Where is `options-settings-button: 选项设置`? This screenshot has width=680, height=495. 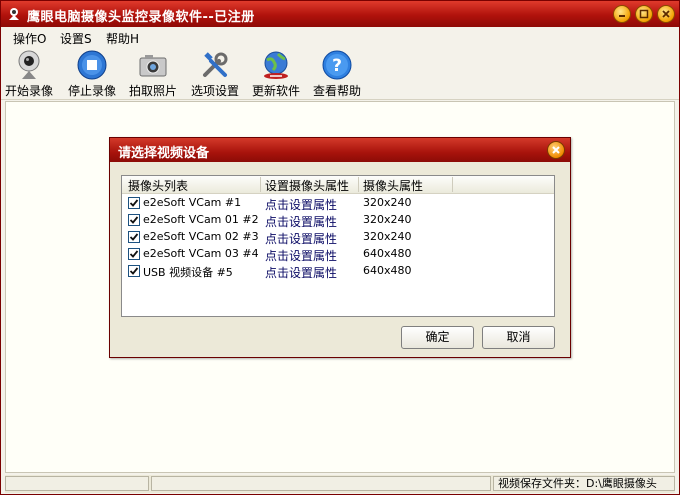
options-settings-button: 选项设置 is located at coordinates (215, 73).